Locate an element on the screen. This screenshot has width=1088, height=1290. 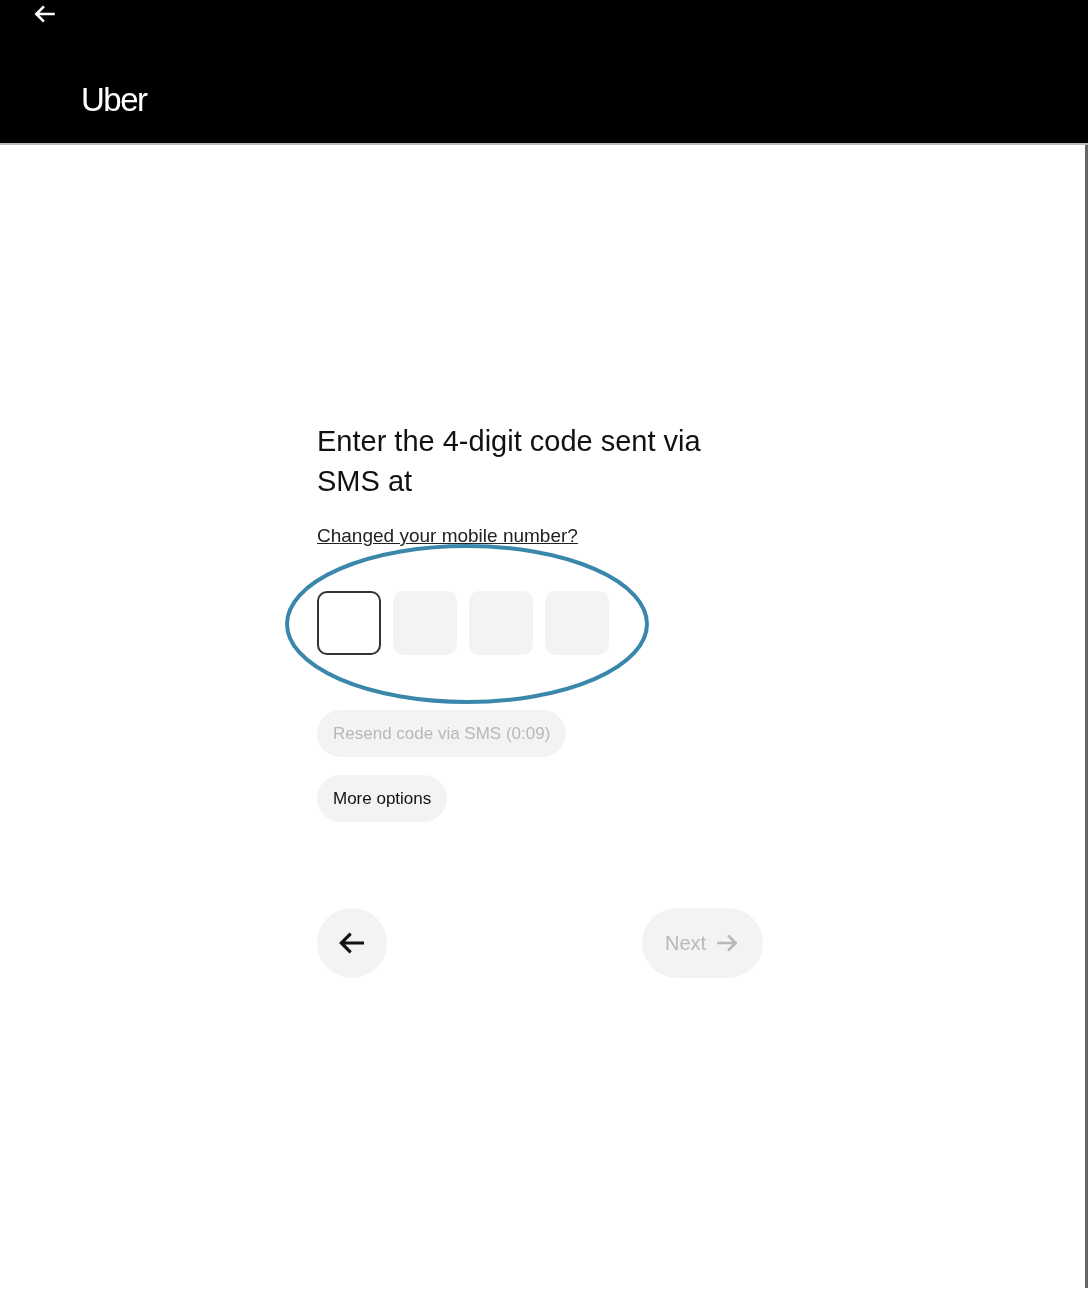
more-options-button: More options is located at coordinates (382, 798).